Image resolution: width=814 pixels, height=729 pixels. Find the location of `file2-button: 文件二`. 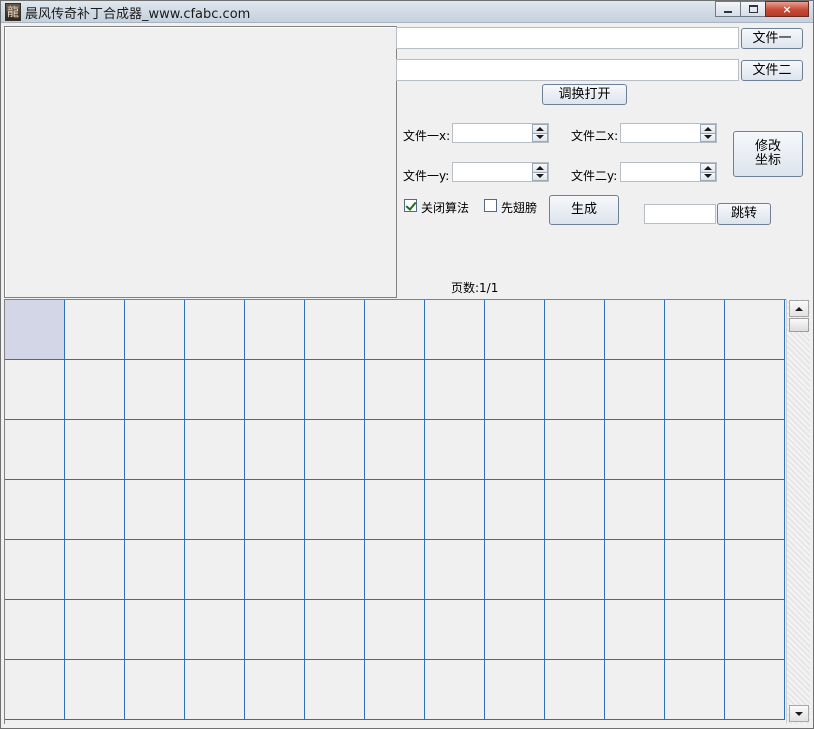

file2-button: 文件二 is located at coordinates (772, 70).